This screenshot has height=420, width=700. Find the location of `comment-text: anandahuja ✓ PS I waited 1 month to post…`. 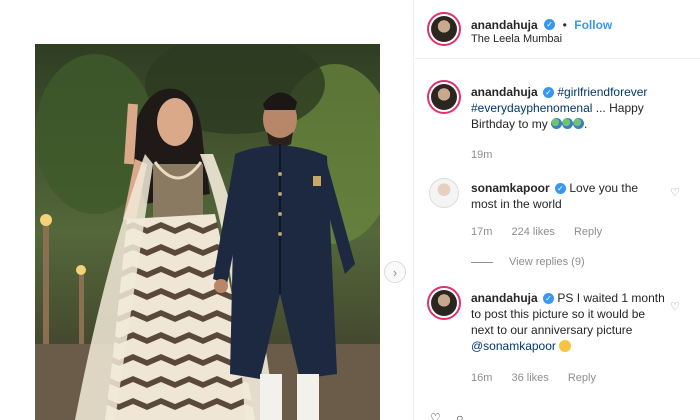

comment-text: anandahuja ✓ PS I waited 1 month to post… is located at coordinates (571, 322).